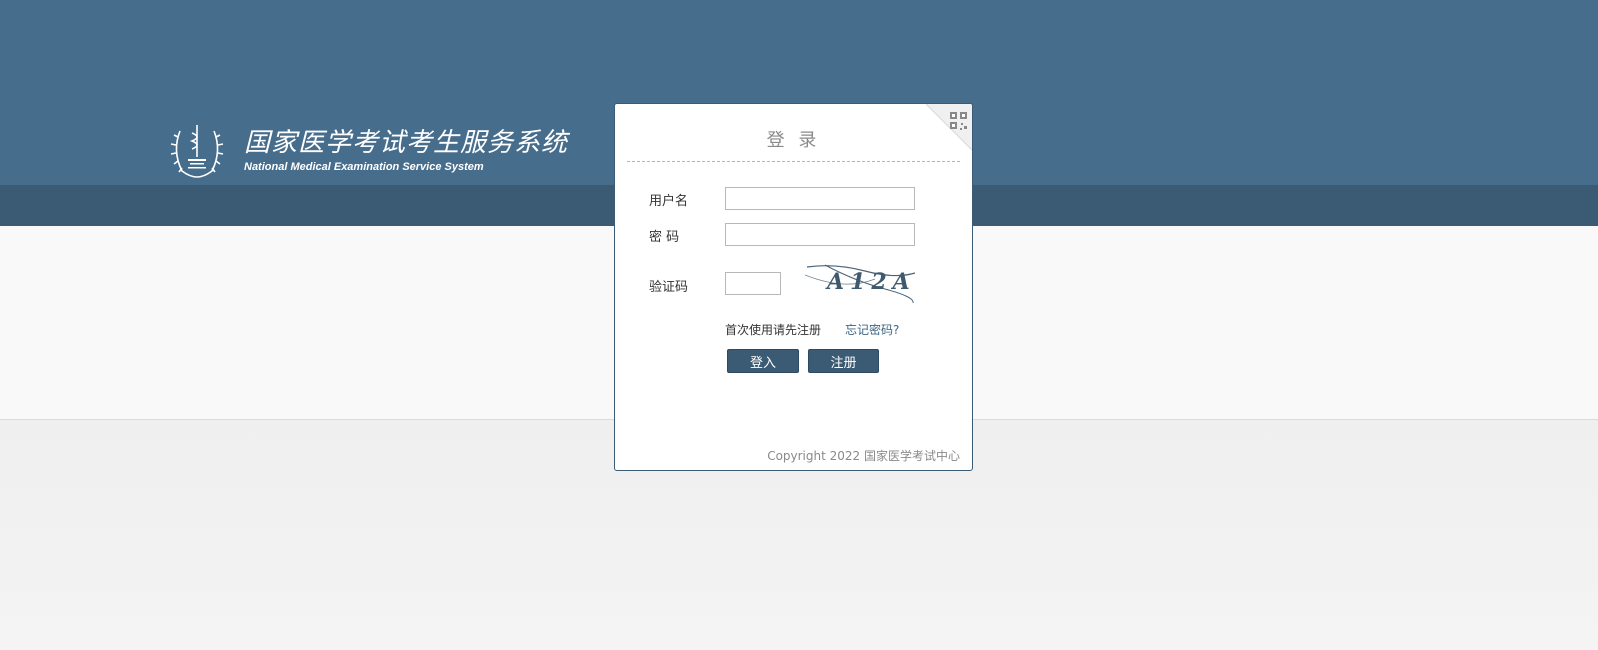 This screenshot has height=650, width=1598. I want to click on captcha-image: A12A, so click(861, 283).